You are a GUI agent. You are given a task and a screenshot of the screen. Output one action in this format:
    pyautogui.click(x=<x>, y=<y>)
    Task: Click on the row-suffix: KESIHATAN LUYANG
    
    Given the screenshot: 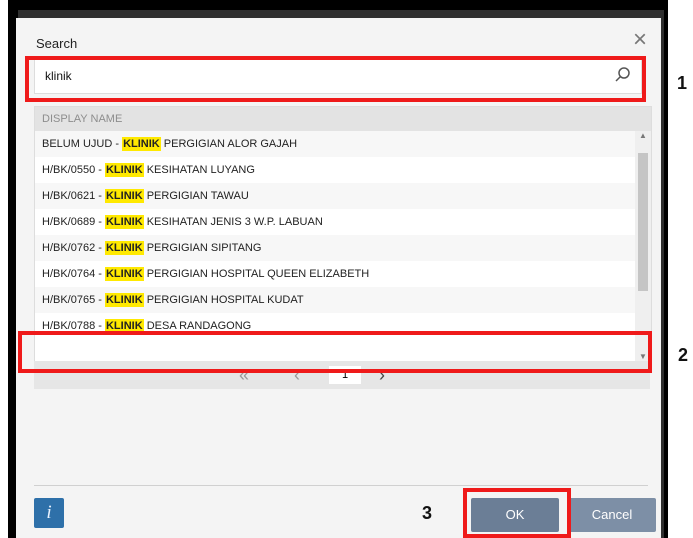 What is the action you would take?
    pyautogui.click(x=199, y=170)
    